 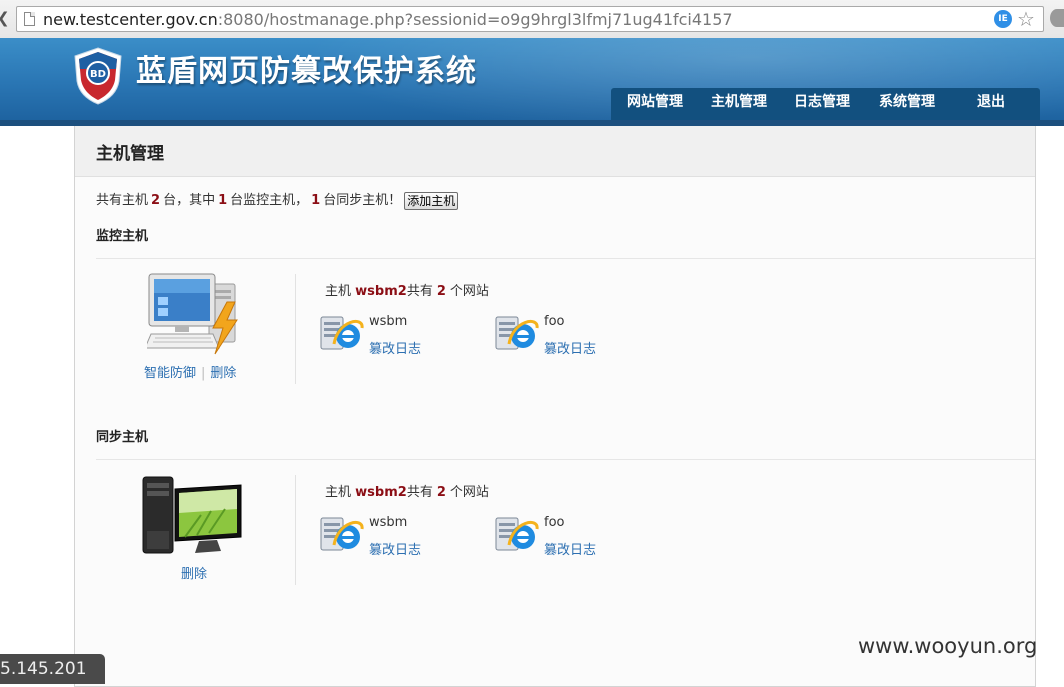 I want to click on ie-tab-extension-icon: IE, so click(x=1003, y=19).